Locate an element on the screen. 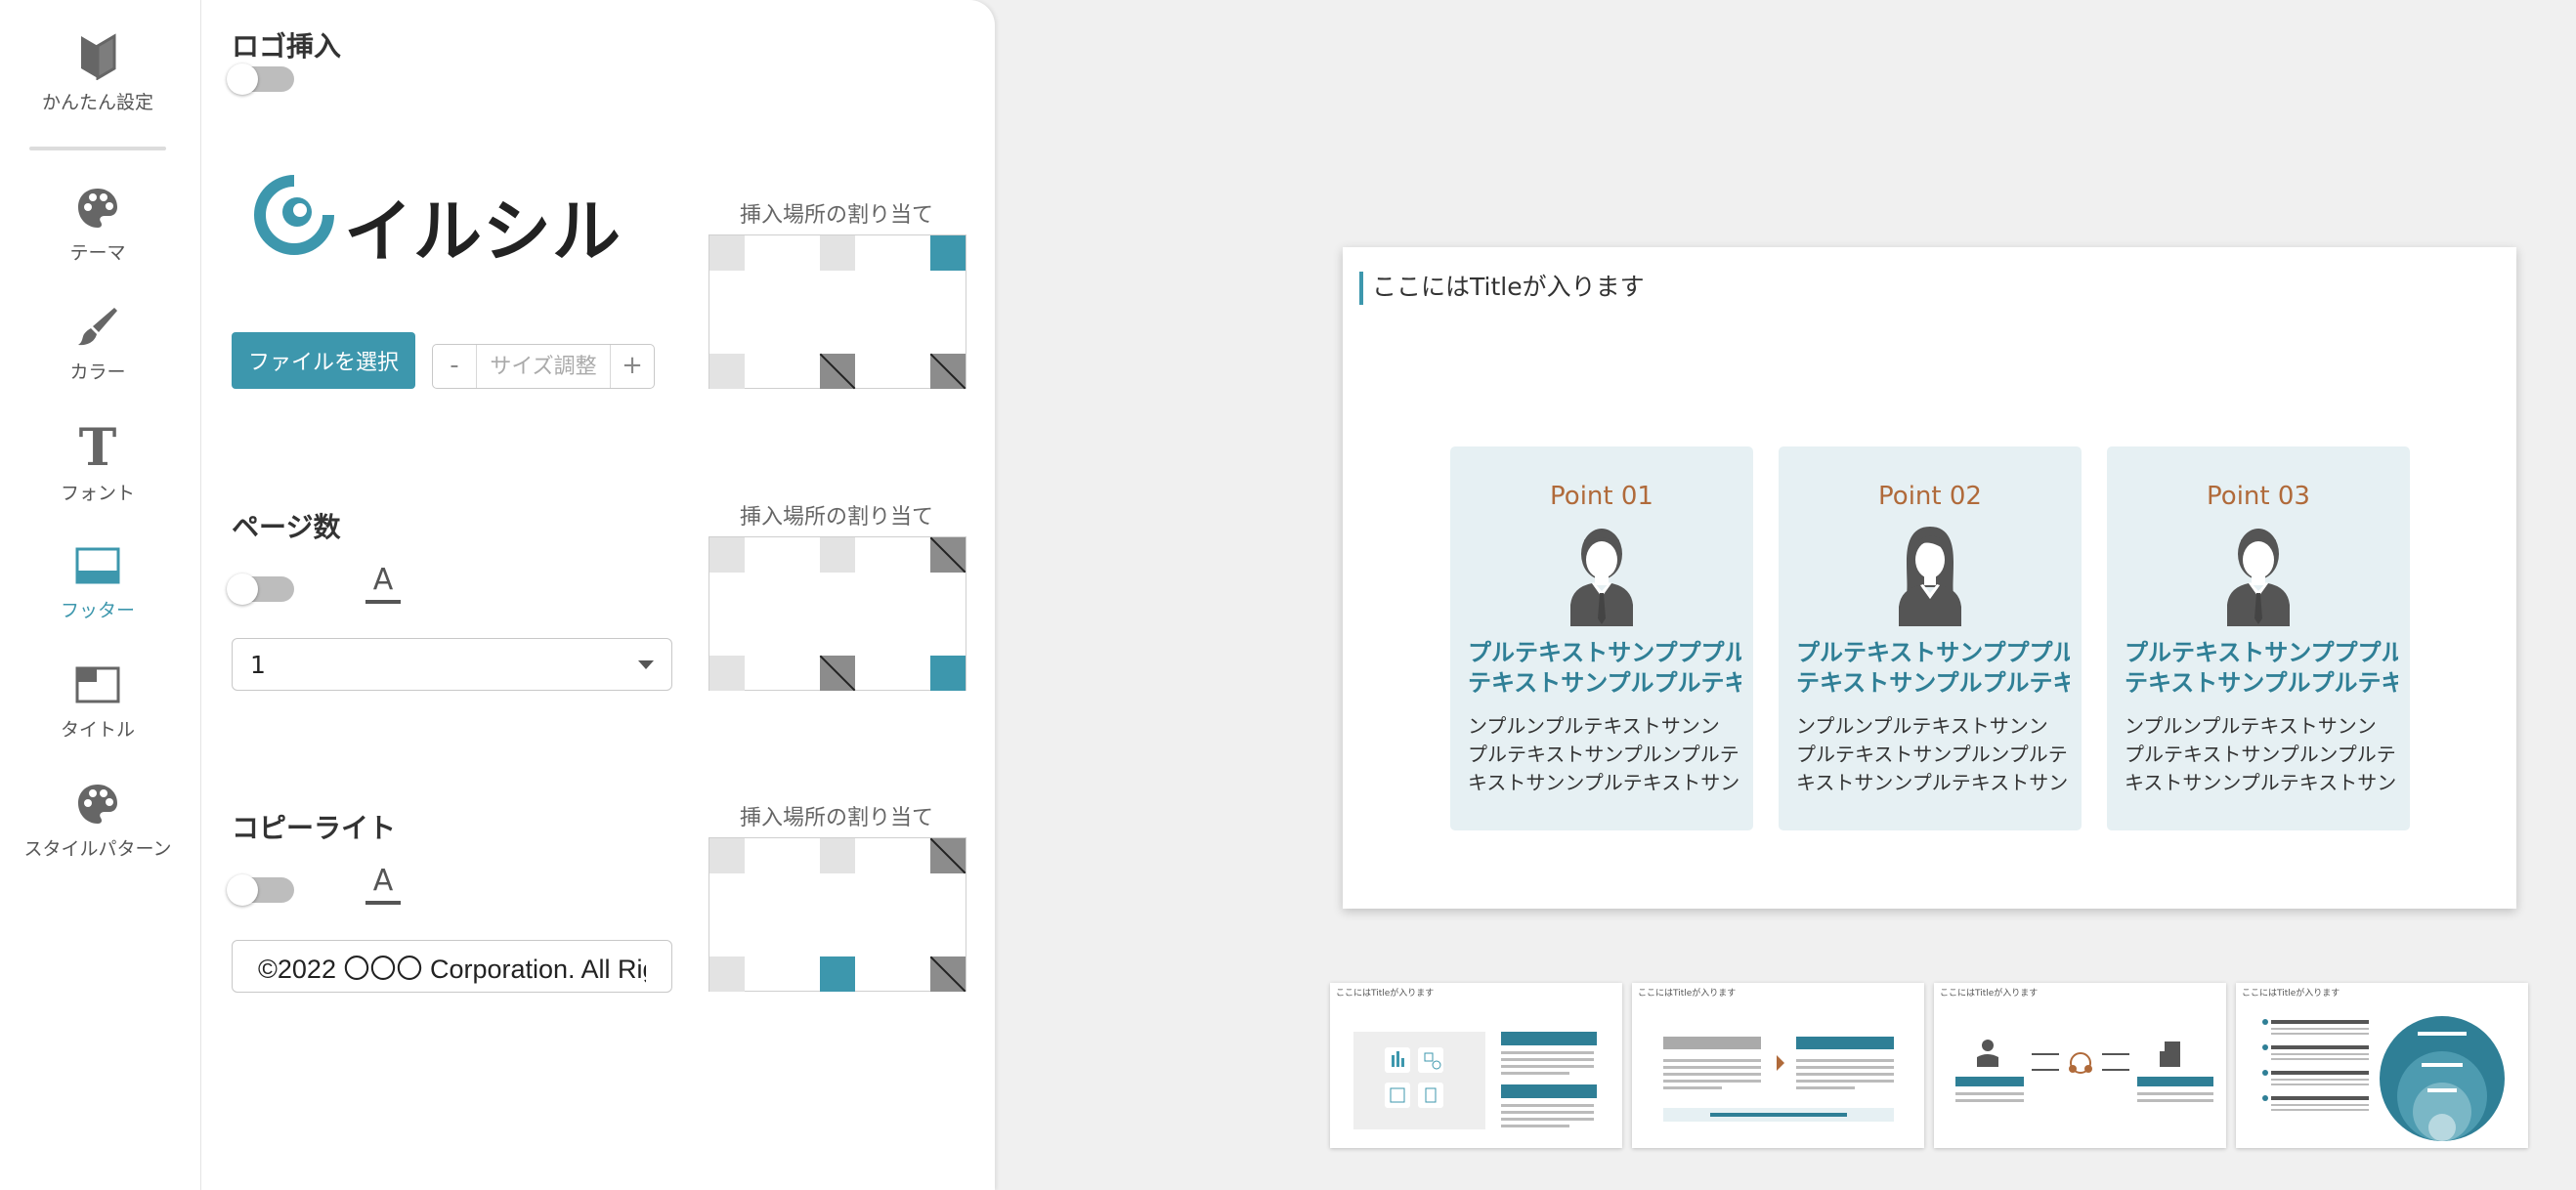  point-label: Point 03 is located at coordinates (2258, 496).